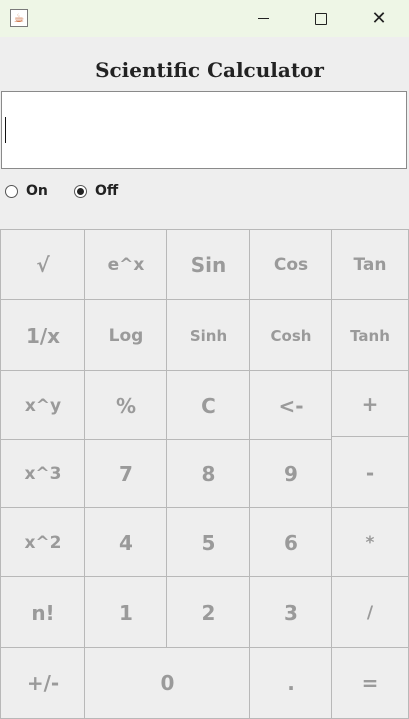  What do you see at coordinates (291, 683) in the screenshot?
I see `decimal-button: .` at bounding box center [291, 683].